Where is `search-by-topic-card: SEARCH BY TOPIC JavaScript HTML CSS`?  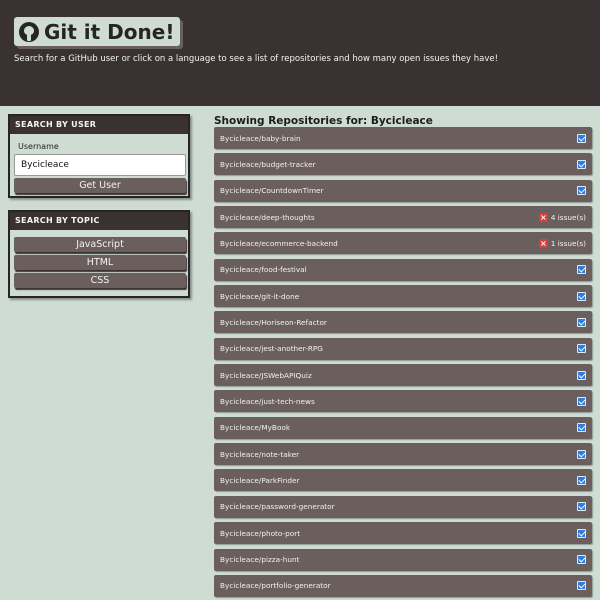
search-by-topic-card: SEARCH BY TOPIC JavaScript HTML CSS is located at coordinates (99, 254).